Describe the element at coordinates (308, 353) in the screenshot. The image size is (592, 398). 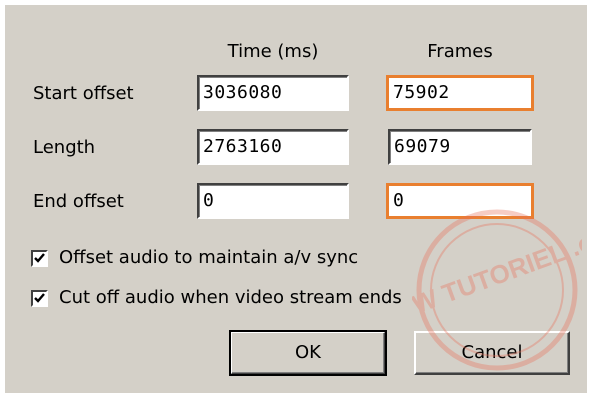
I see `ok-button: OK` at that location.